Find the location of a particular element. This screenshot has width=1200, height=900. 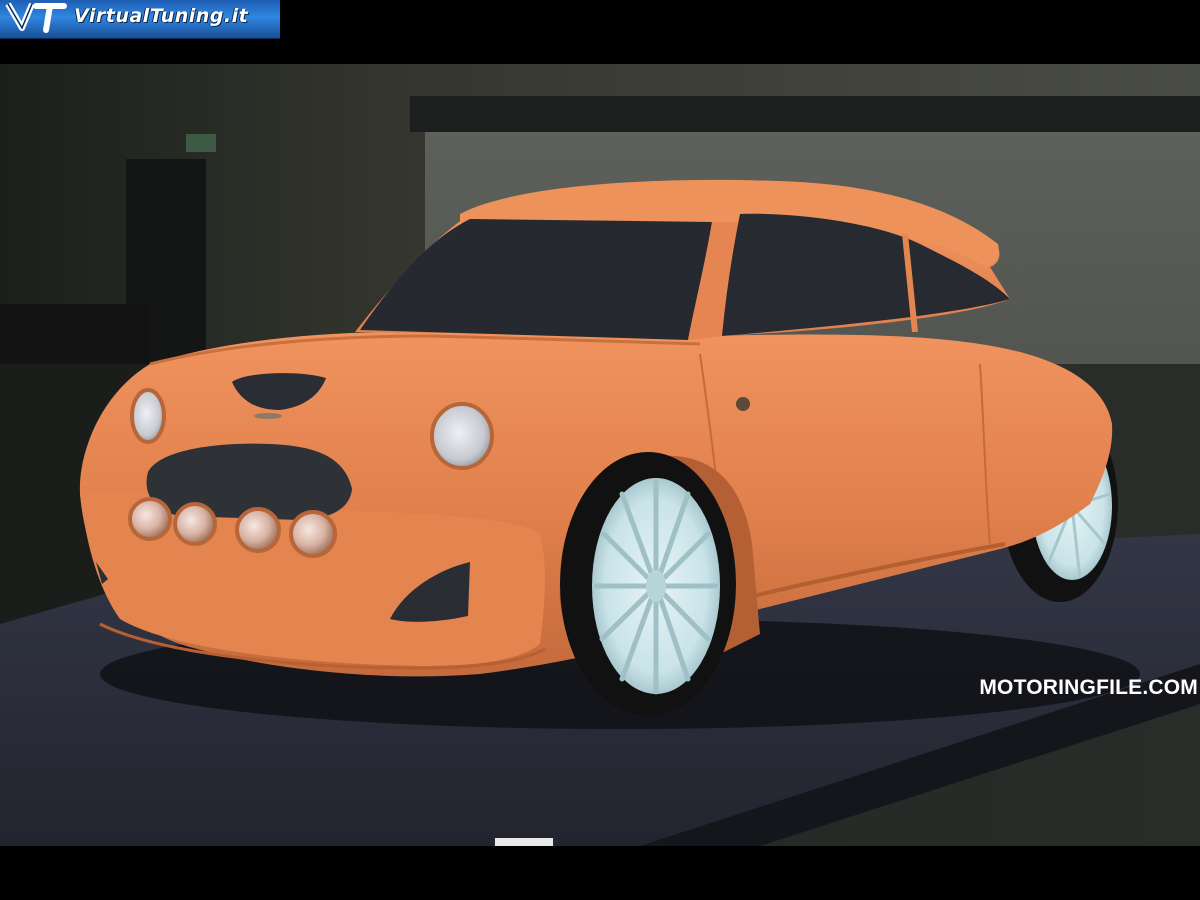

exit-sign is located at coordinates (201, 143).